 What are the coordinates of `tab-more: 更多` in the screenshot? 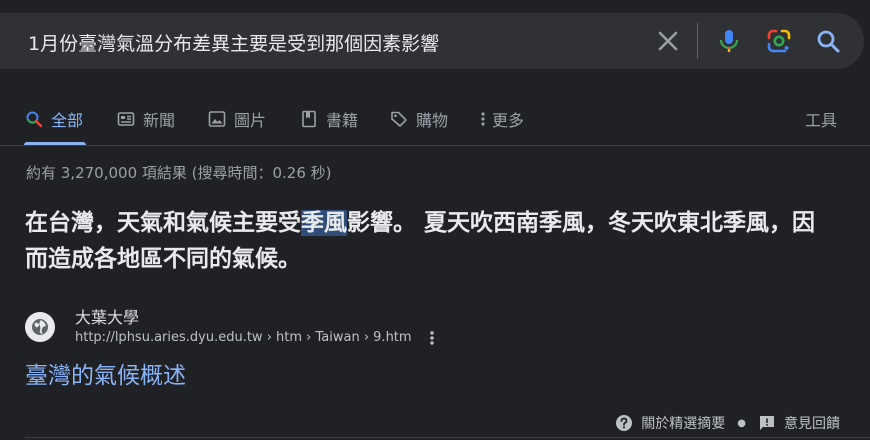 It's located at (501, 119).